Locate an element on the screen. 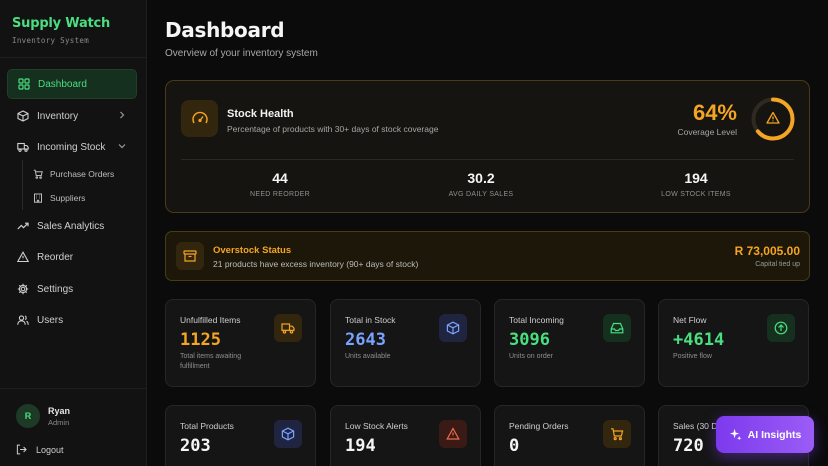  nav-item-sales-analytics: Sales Analytics is located at coordinates (72, 226).